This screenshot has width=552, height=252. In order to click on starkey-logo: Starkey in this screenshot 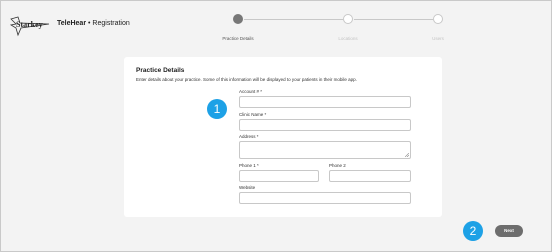, I will do `click(30, 26)`.